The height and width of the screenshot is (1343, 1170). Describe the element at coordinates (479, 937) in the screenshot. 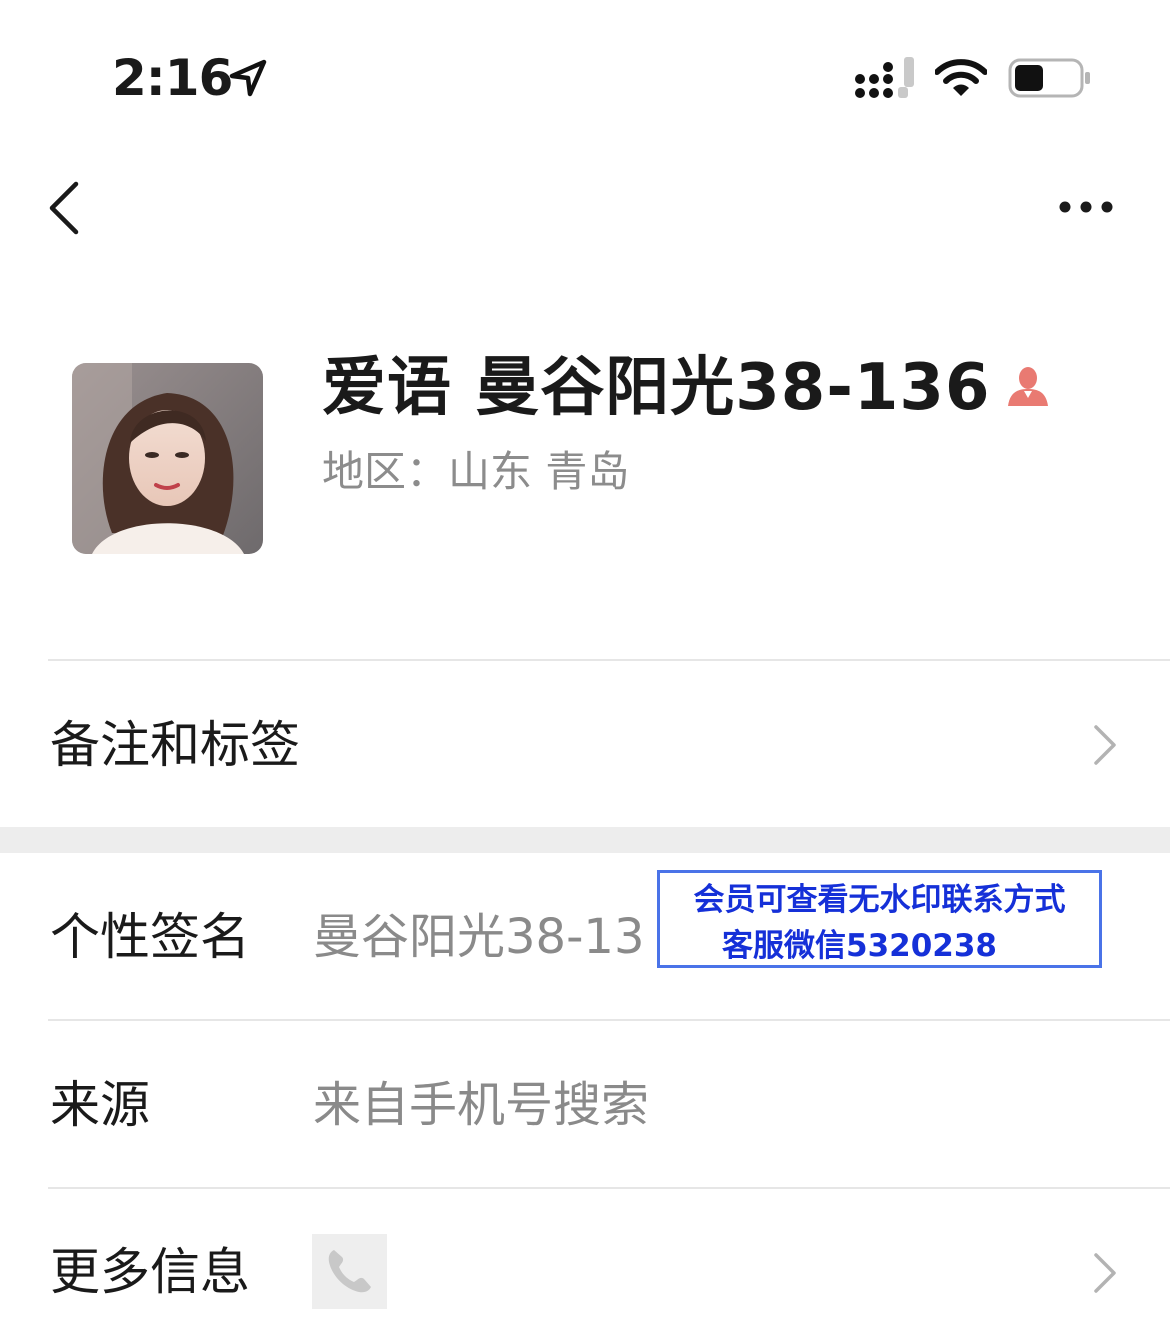

I see `signature-value: 曼谷阳光38-13` at that location.